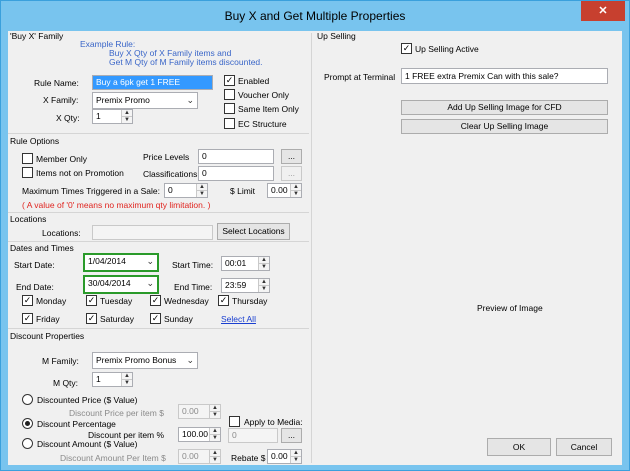  Describe the element at coordinates (193, 287) in the screenshot. I see `end-time-label: End Time:` at that location.